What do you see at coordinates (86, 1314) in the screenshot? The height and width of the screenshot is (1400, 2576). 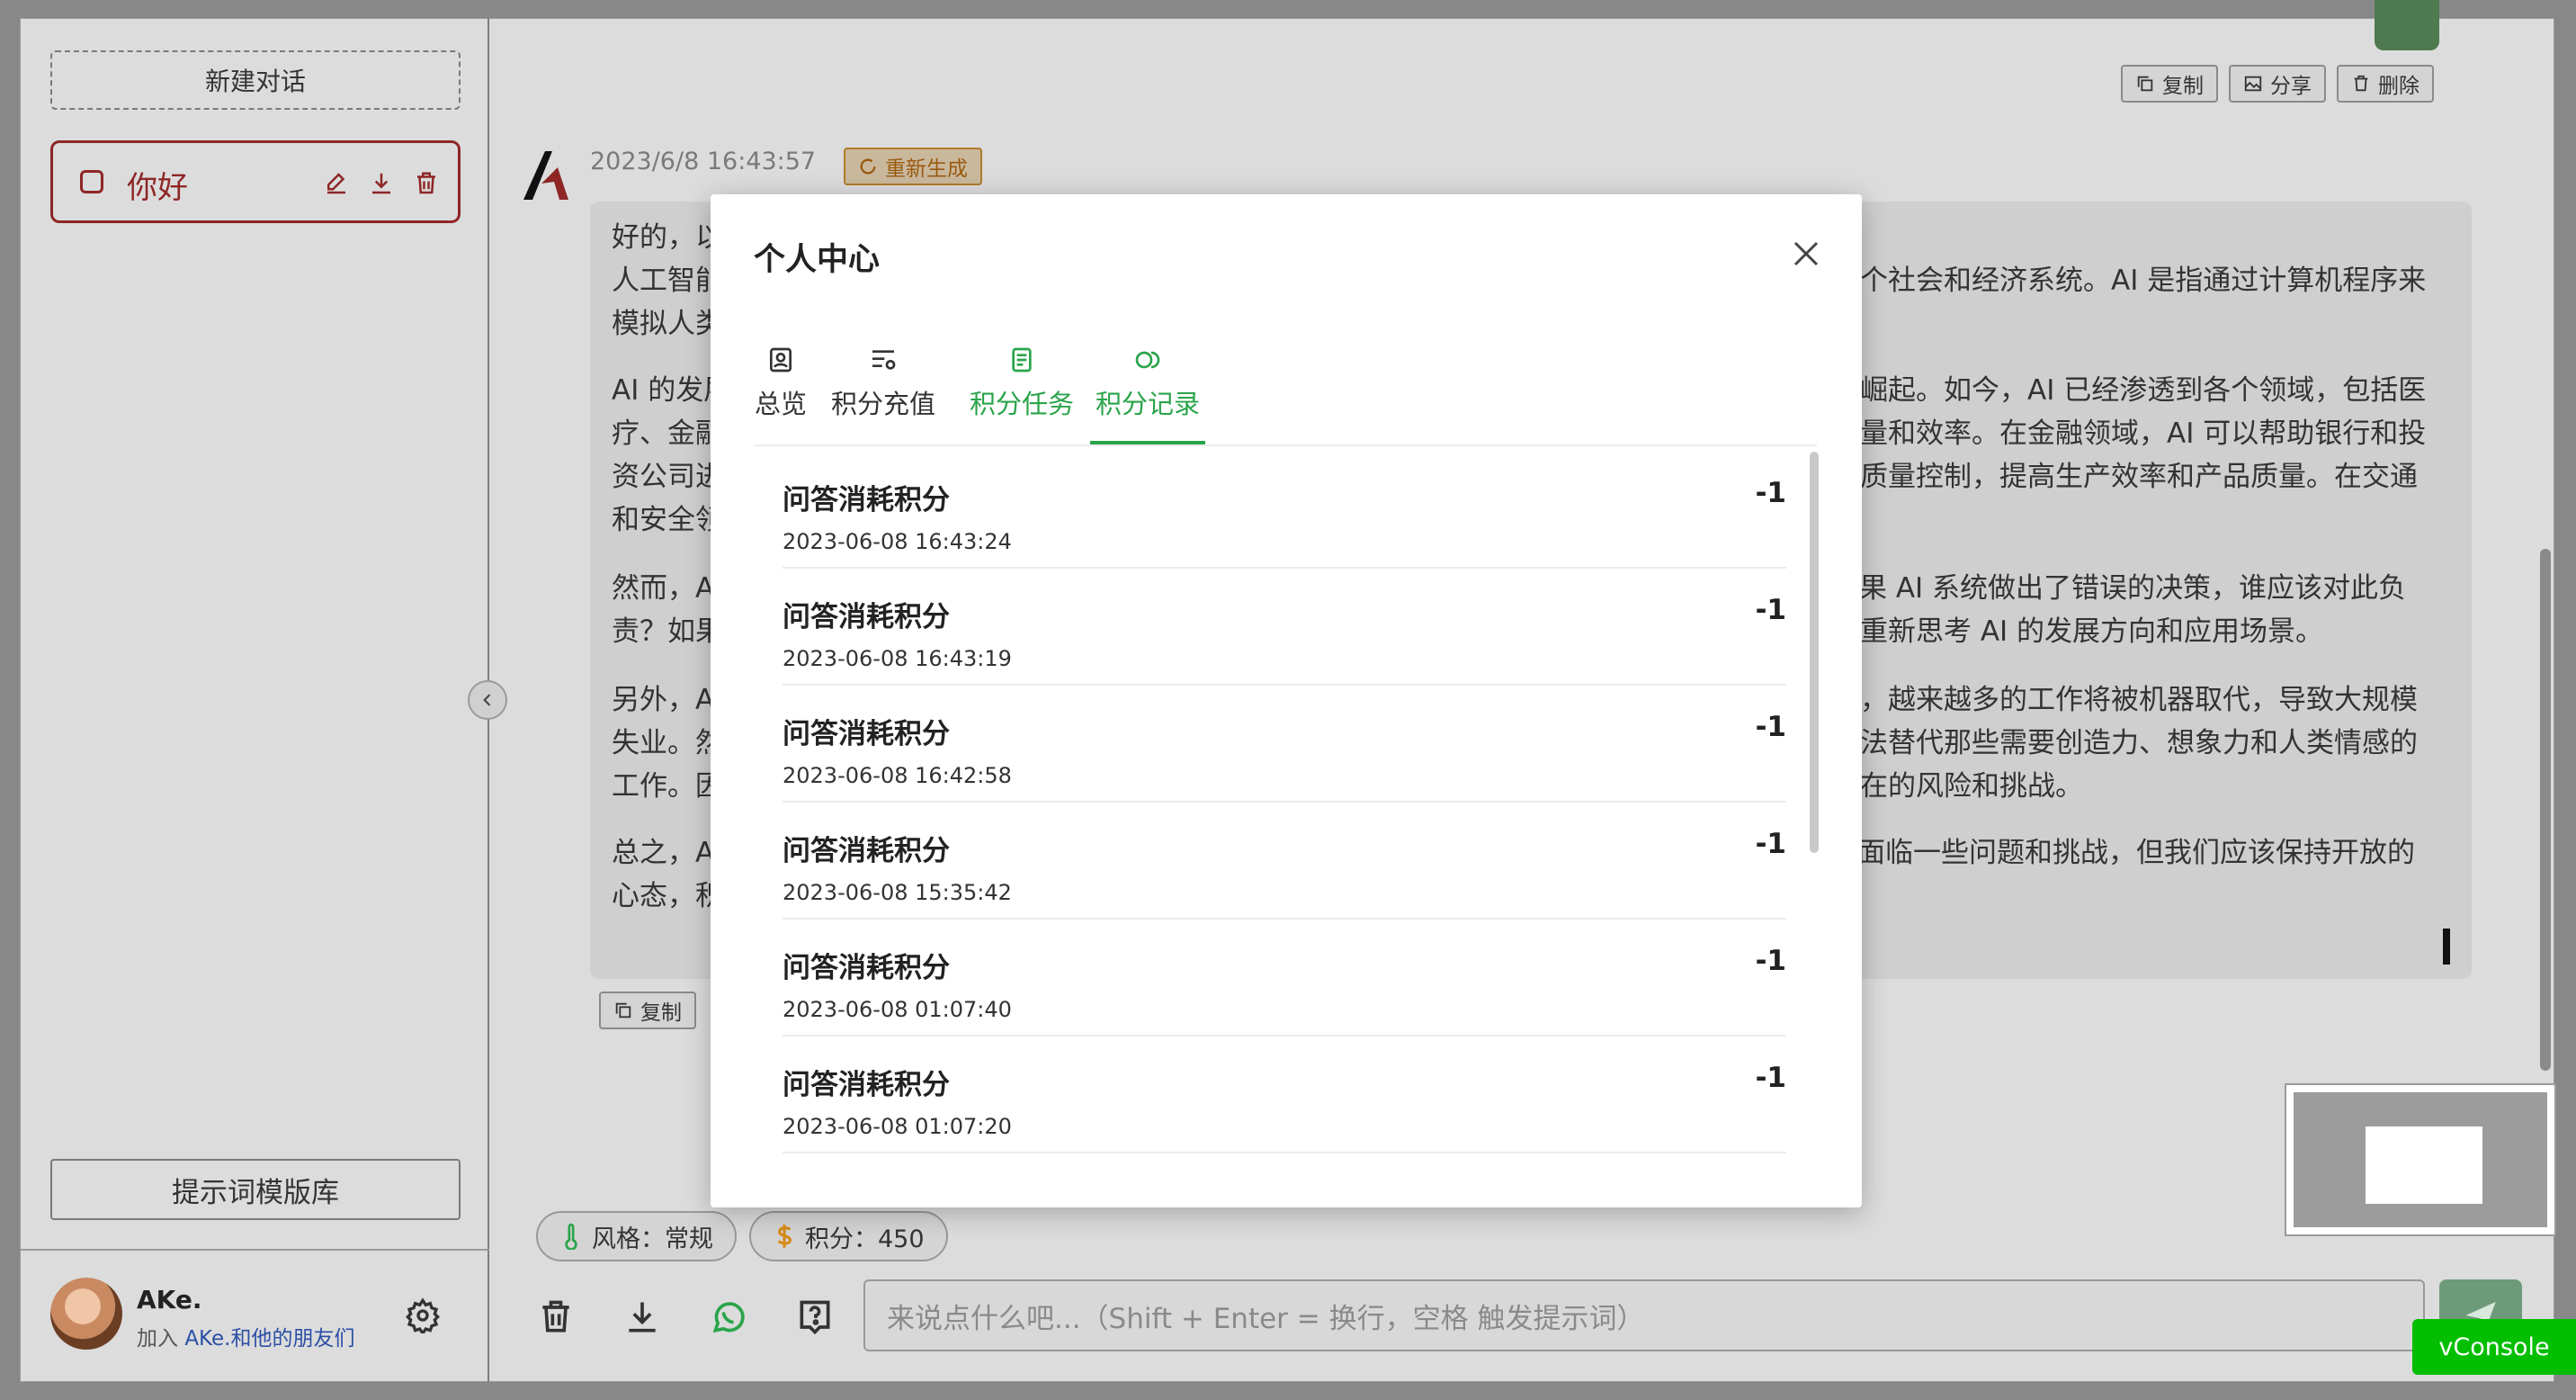 I see `avatar` at bounding box center [86, 1314].